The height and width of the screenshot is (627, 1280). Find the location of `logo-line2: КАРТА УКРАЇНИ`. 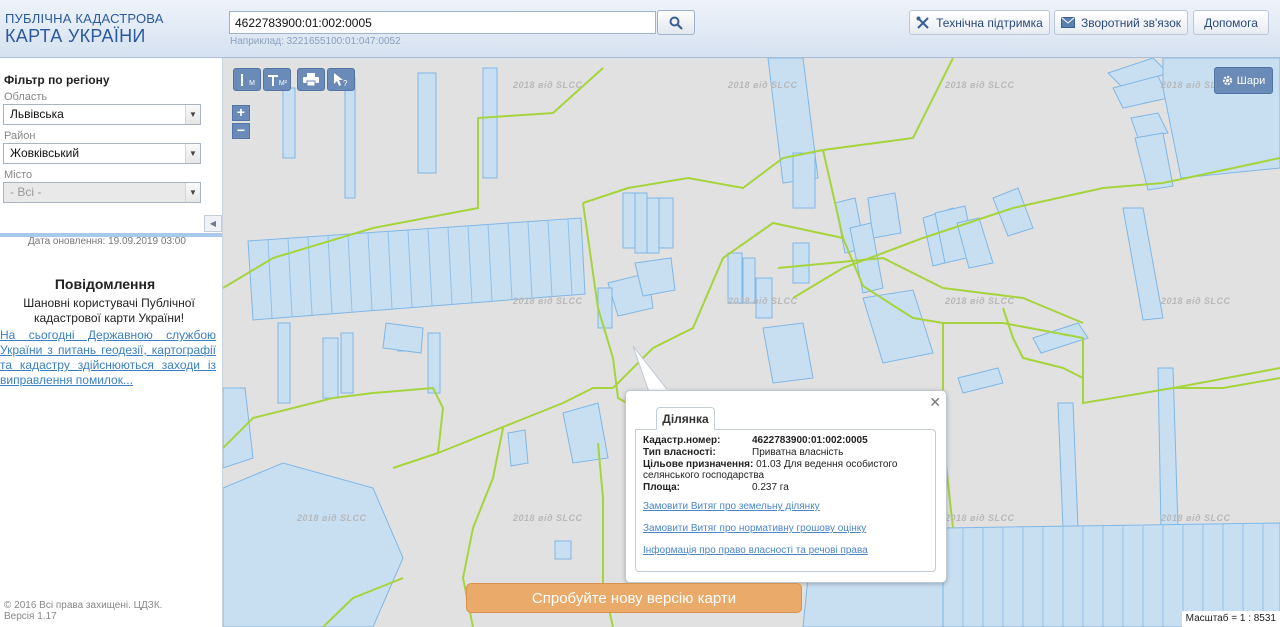

logo-line2: КАРТА УКРАЇНИ is located at coordinates (75, 36).